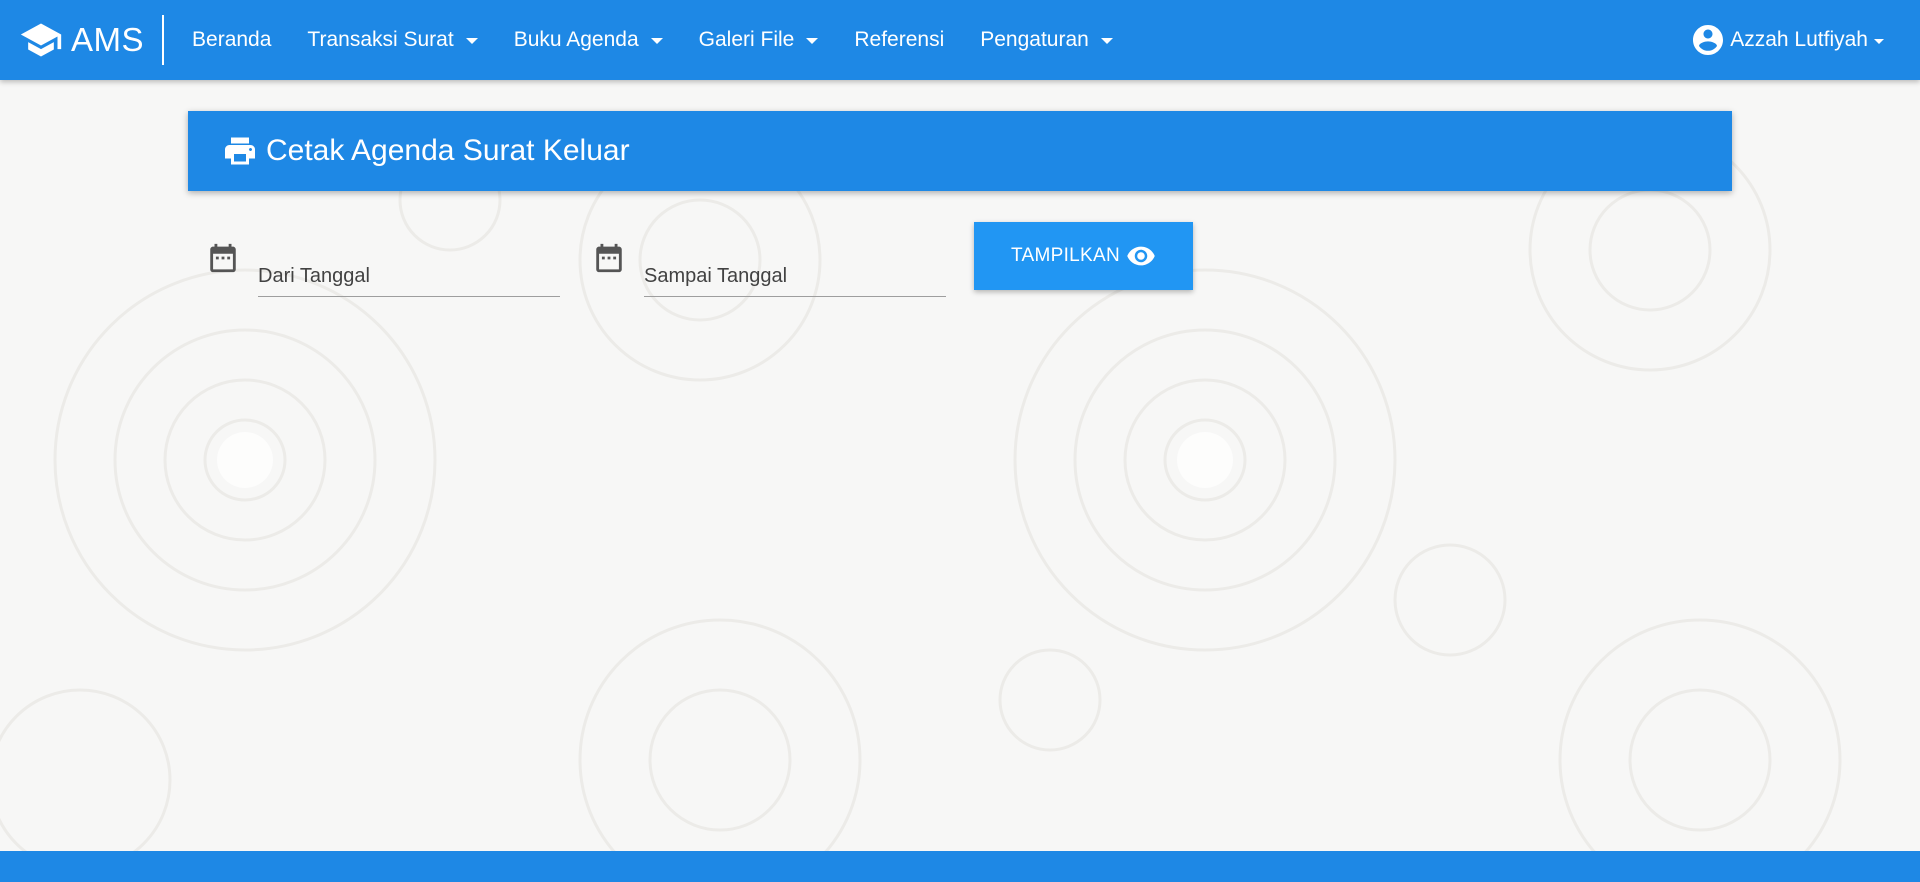 The image size is (1920, 882). What do you see at coordinates (1065, 255) in the screenshot?
I see `tampilkan-label: TAMPILKAN` at bounding box center [1065, 255].